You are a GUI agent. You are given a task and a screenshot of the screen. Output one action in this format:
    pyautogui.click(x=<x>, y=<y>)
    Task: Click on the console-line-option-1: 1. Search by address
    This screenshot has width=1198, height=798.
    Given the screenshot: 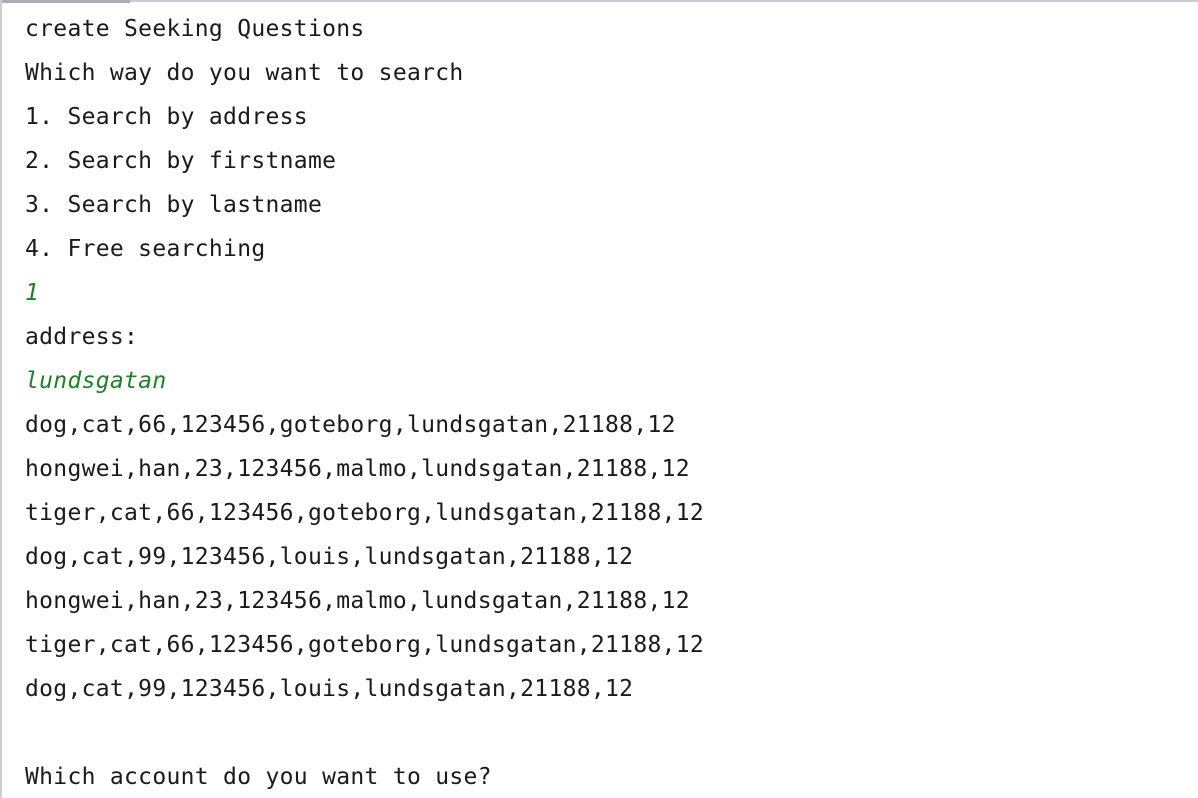 What is the action you would take?
    pyautogui.click(x=166, y=117)
    